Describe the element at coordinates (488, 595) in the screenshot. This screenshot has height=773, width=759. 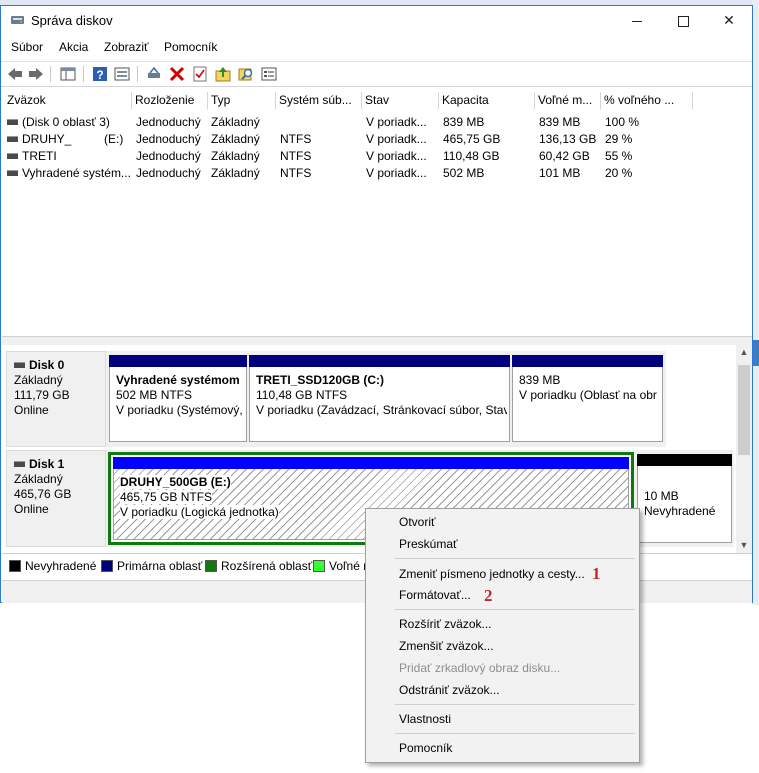
I see `annotation-number: 2` at that location.